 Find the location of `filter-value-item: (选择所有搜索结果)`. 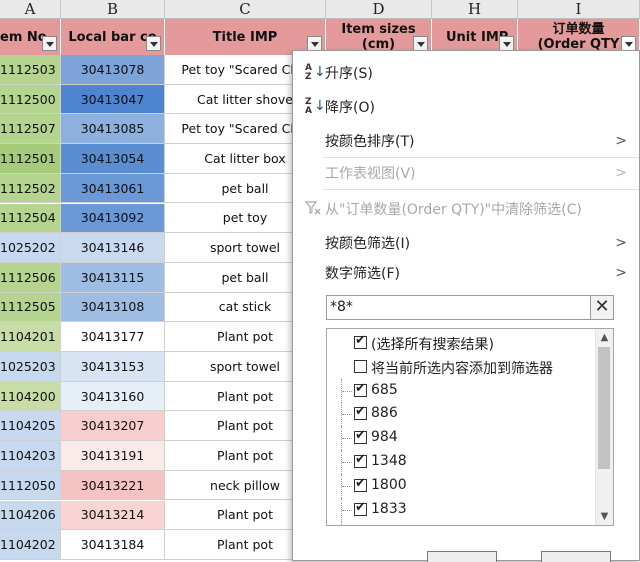

filter-value-item: (选择所有搜索结果) is located at coordinates (459, 343).